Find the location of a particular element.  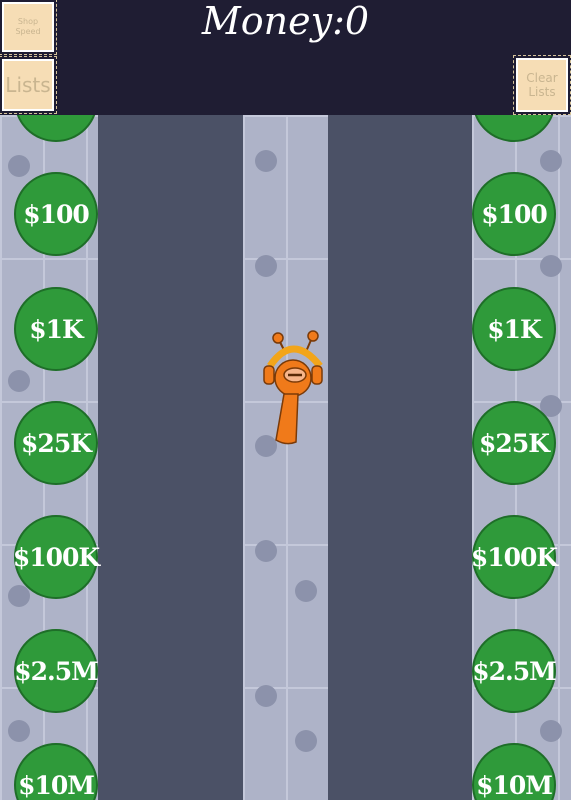

lists-button-label: Lists is located at coordinates (28, 85).